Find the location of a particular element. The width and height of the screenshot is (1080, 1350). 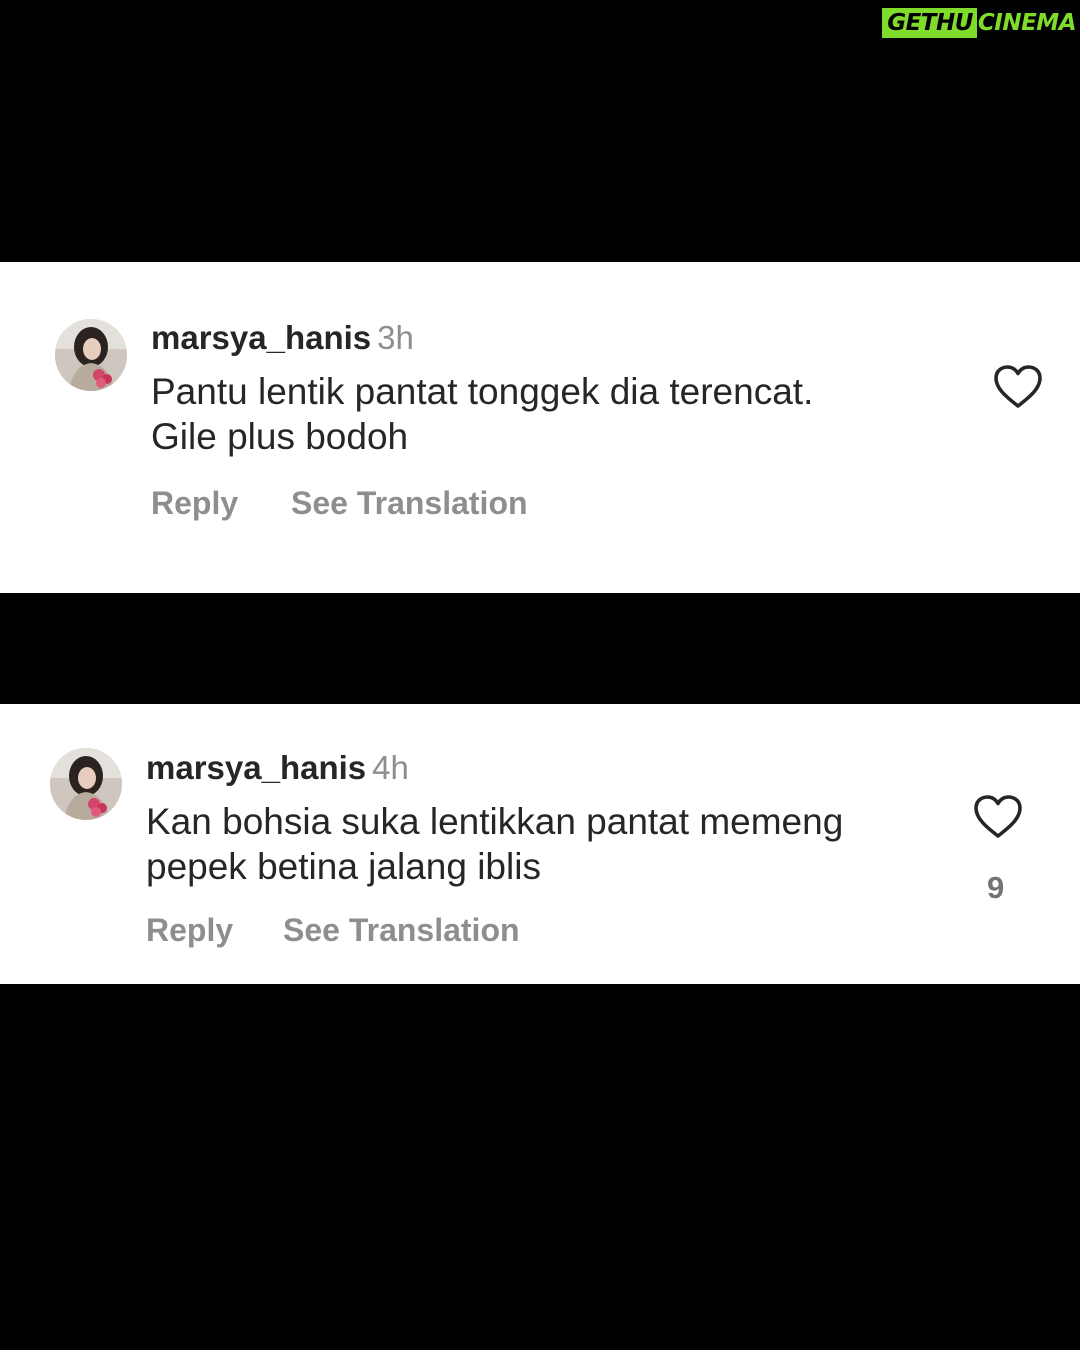

like-count: 9 is located at coordinates (996, 887).